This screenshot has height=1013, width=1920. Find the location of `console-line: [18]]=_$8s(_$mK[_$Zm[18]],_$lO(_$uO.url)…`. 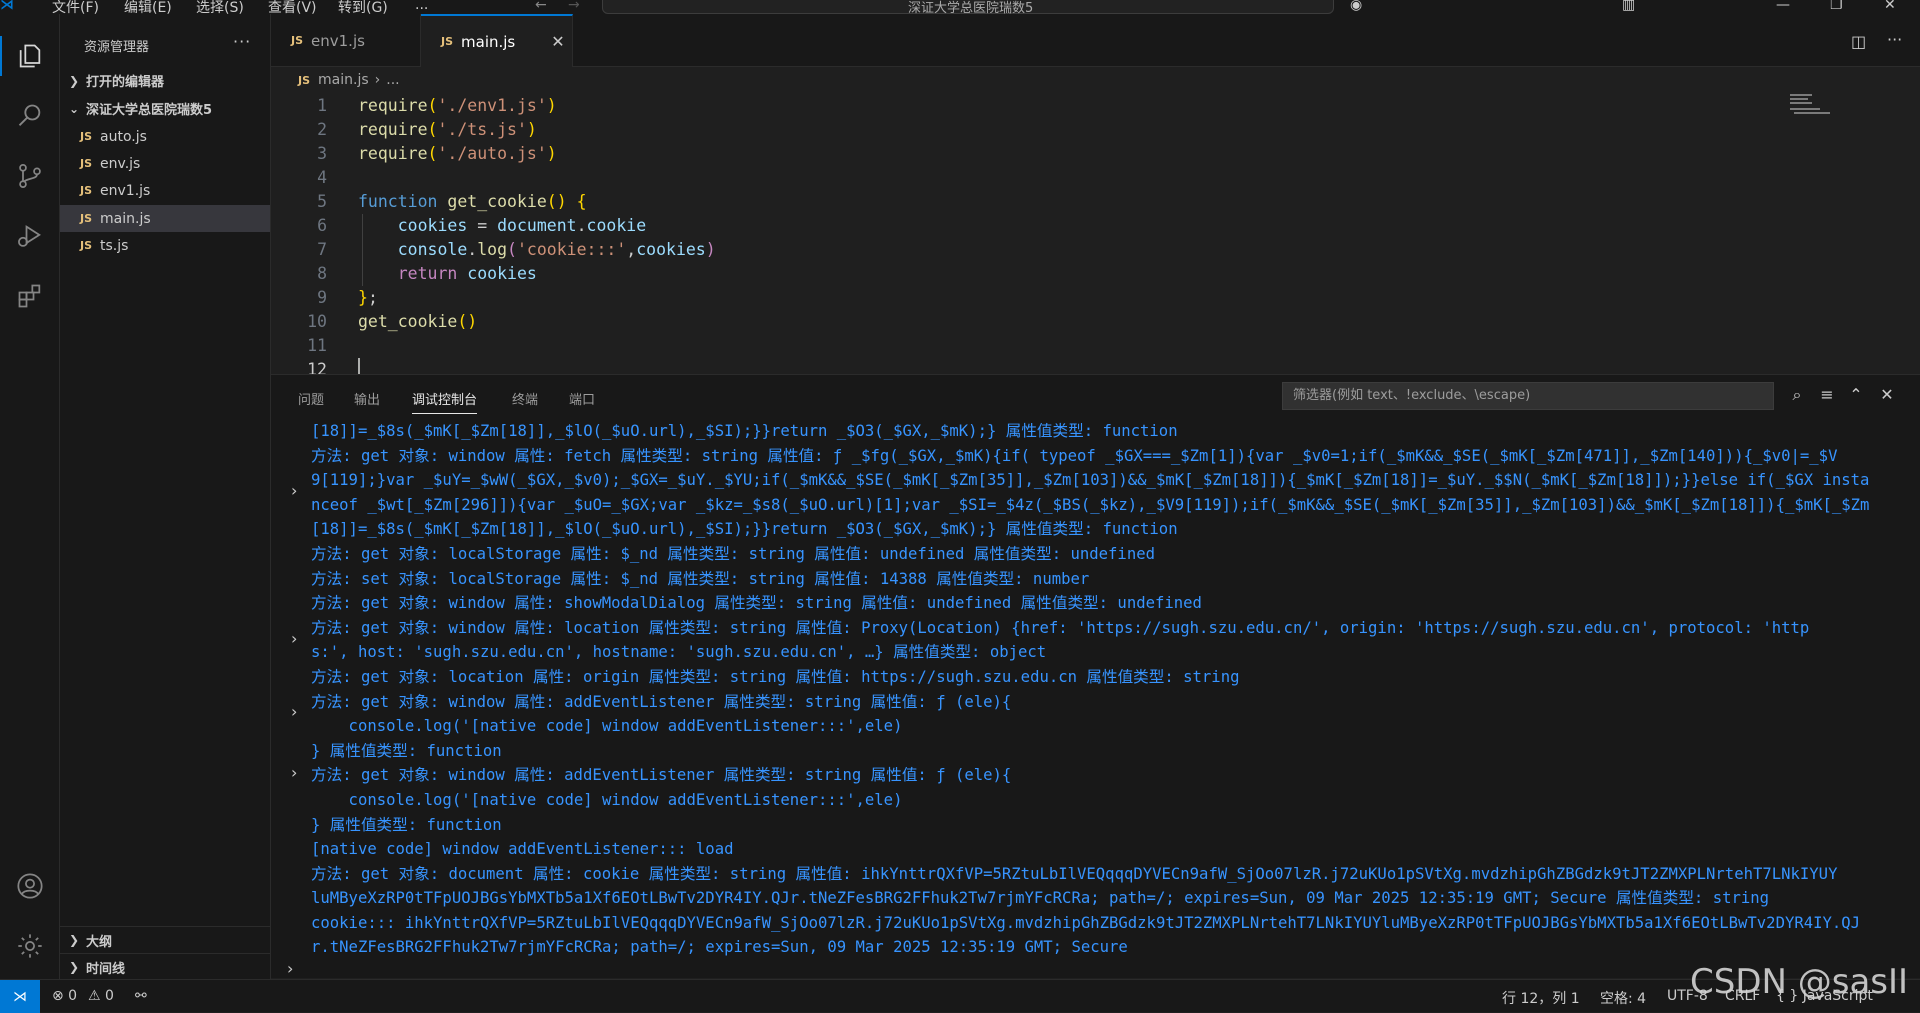

console-line: [18]]=_$8s(_$mK[_$Zm[18]],_$lO(_$uO.url)… is located at coordinates (744, 431).